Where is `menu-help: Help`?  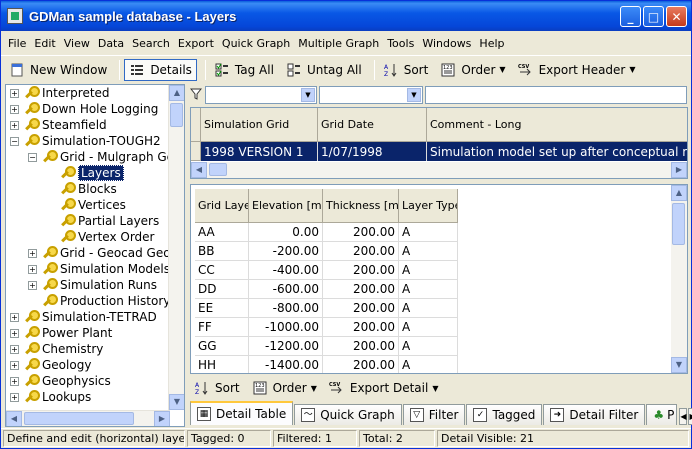
menu-help: Help is located at coordinates (491, 43).